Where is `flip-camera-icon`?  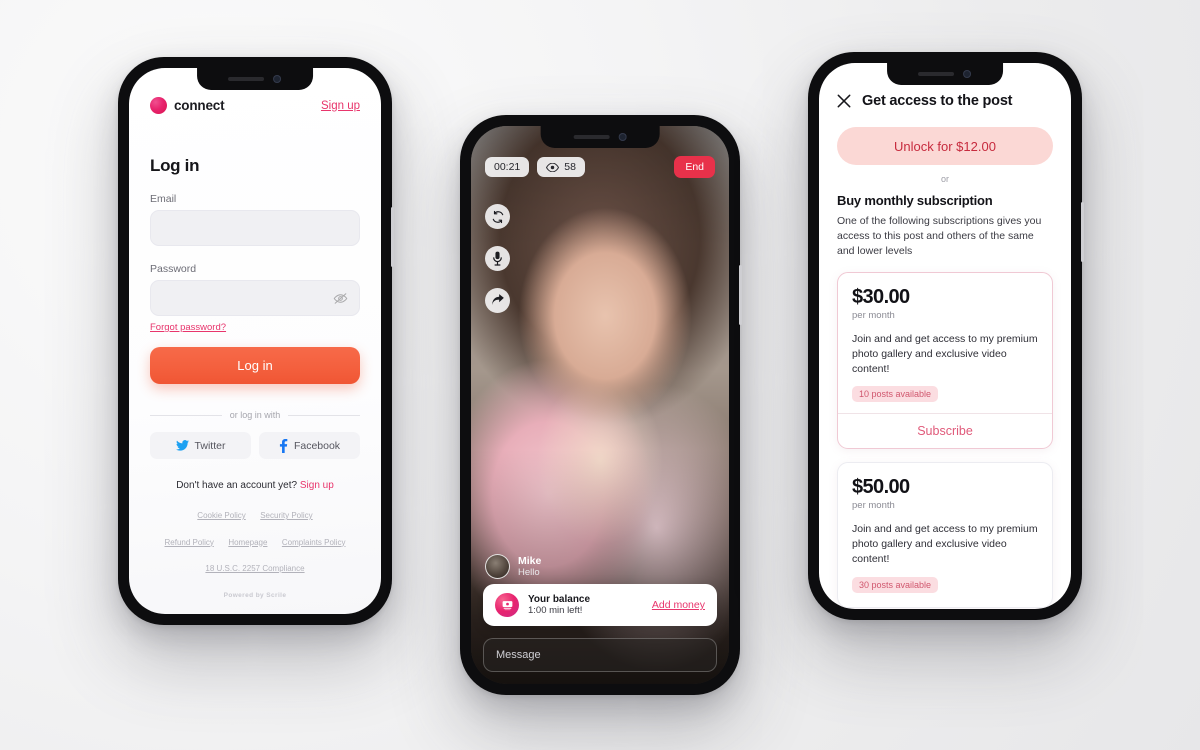 flip-camera-icon is located at coordinates (497, 216).